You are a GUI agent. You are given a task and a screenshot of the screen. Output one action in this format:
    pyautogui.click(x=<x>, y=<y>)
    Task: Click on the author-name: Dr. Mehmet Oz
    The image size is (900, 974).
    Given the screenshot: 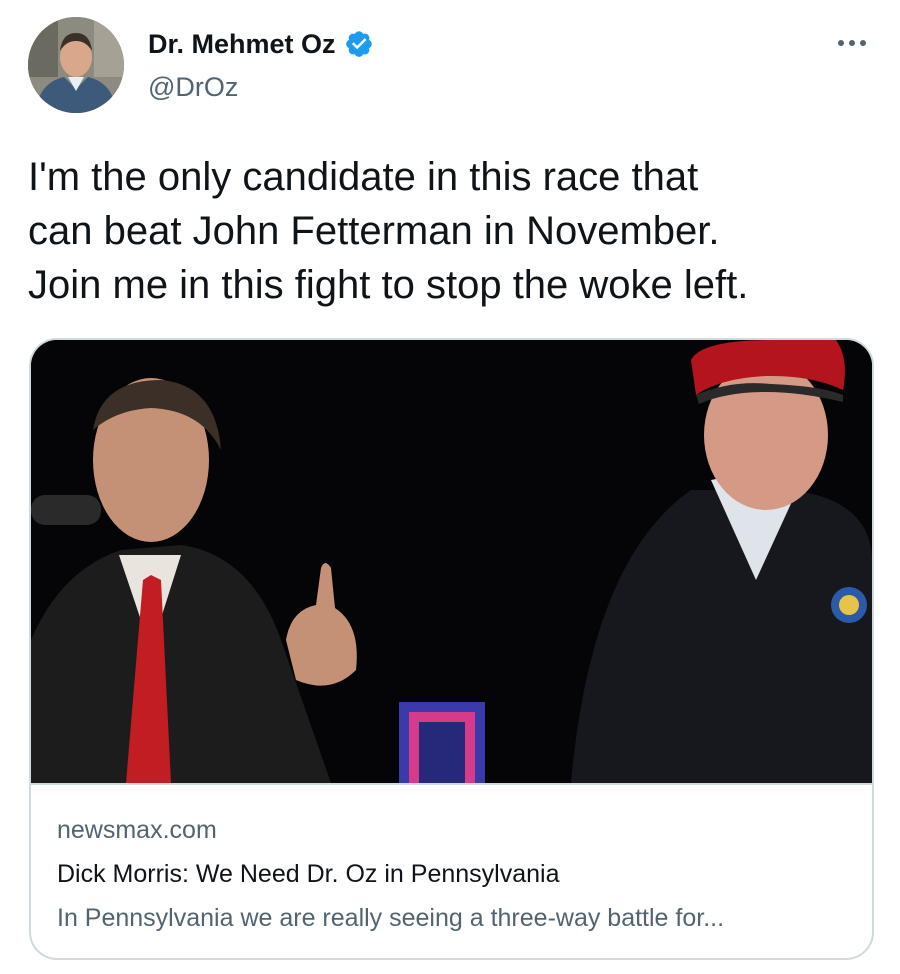 What is the action you would take?
    pyautogui.click(x=261, y=44)
    